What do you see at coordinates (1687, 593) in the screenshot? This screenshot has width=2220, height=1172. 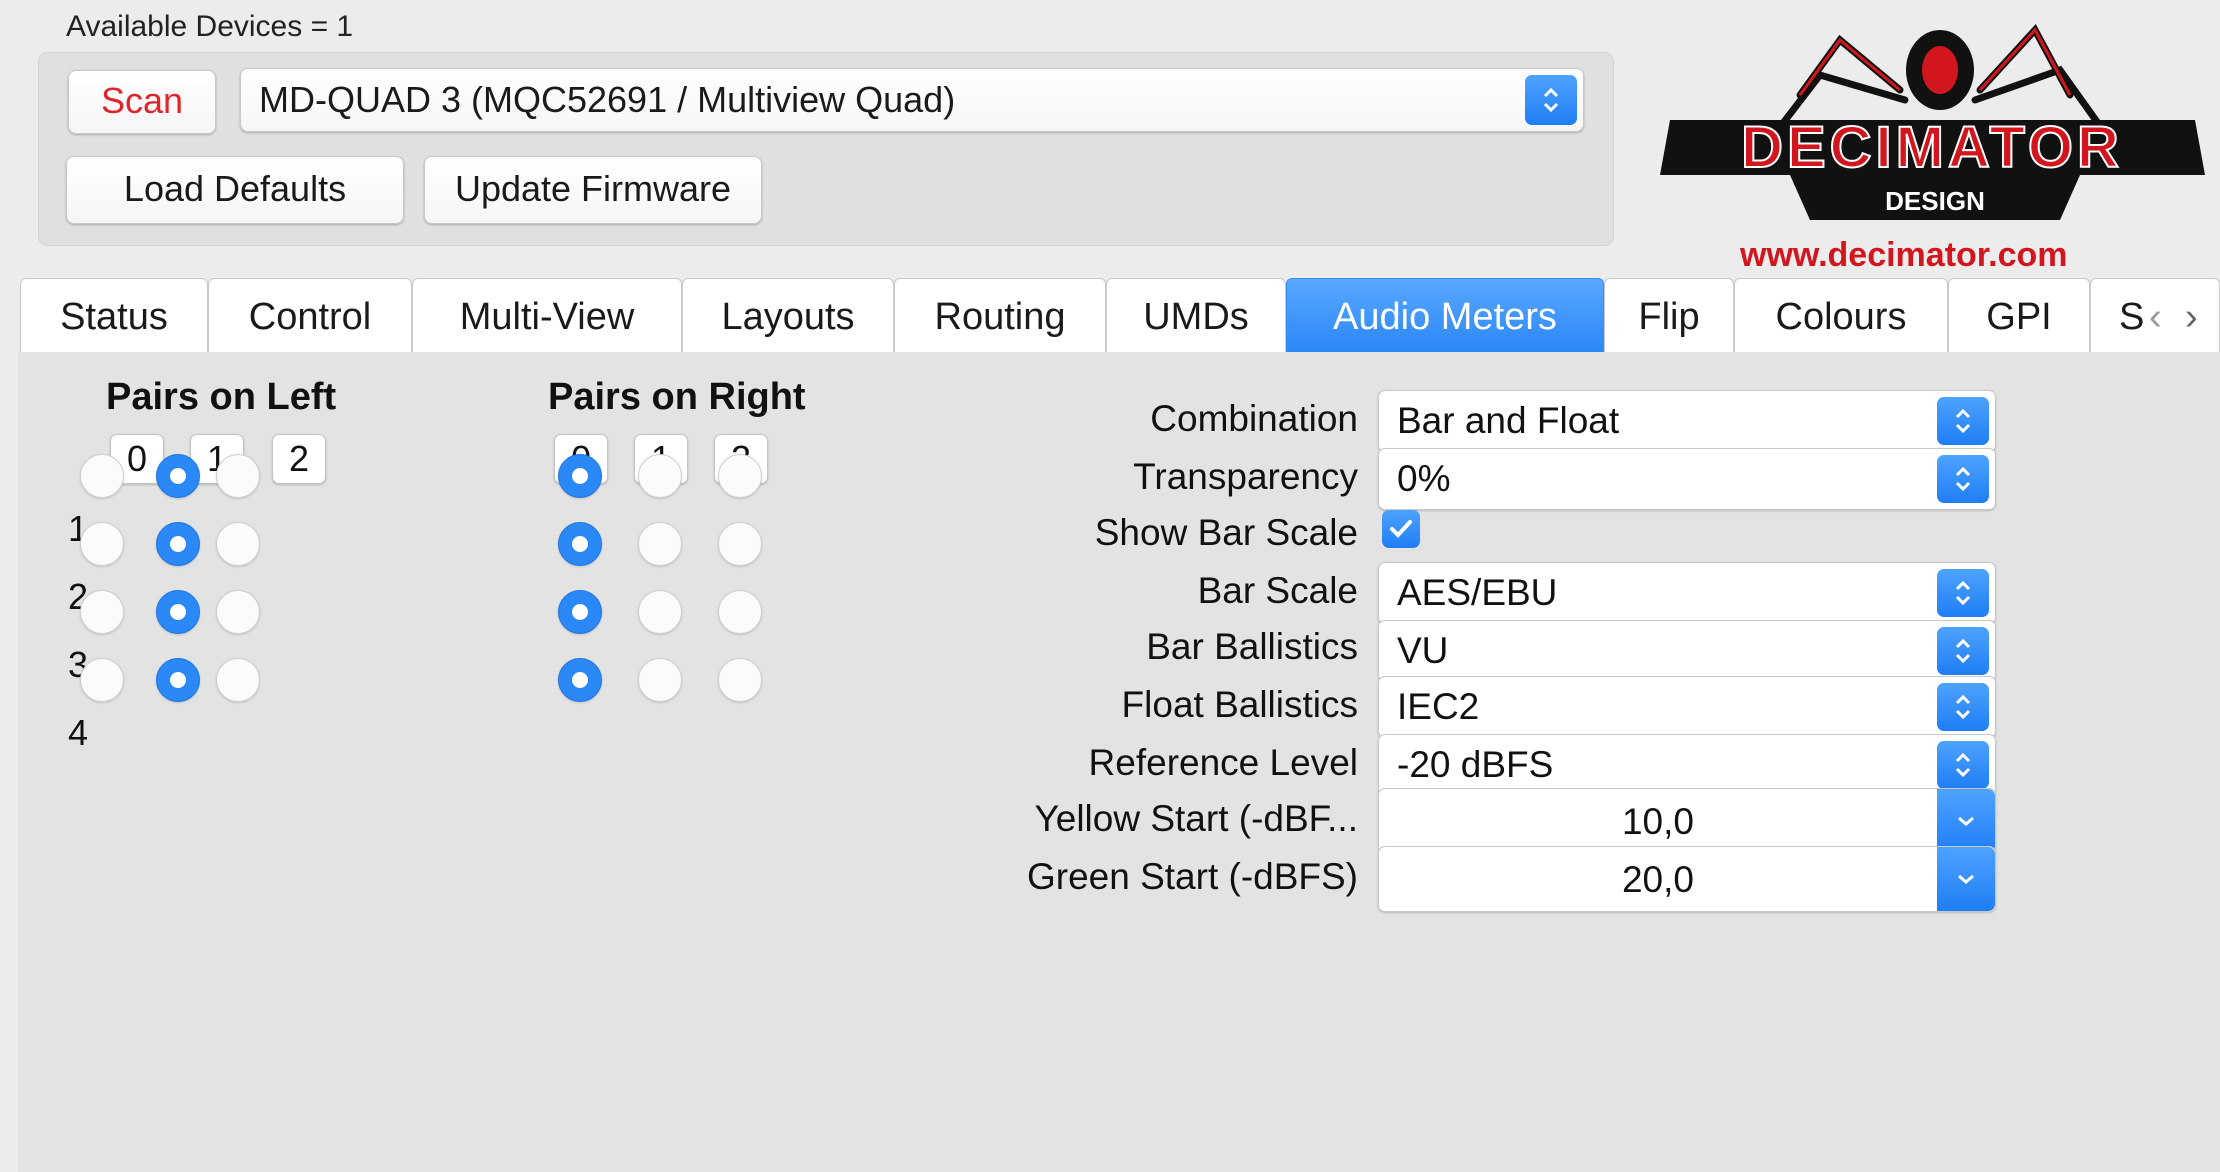 I see `bar-scale-select: AES/EBU` at bounding box center [1687, 593].